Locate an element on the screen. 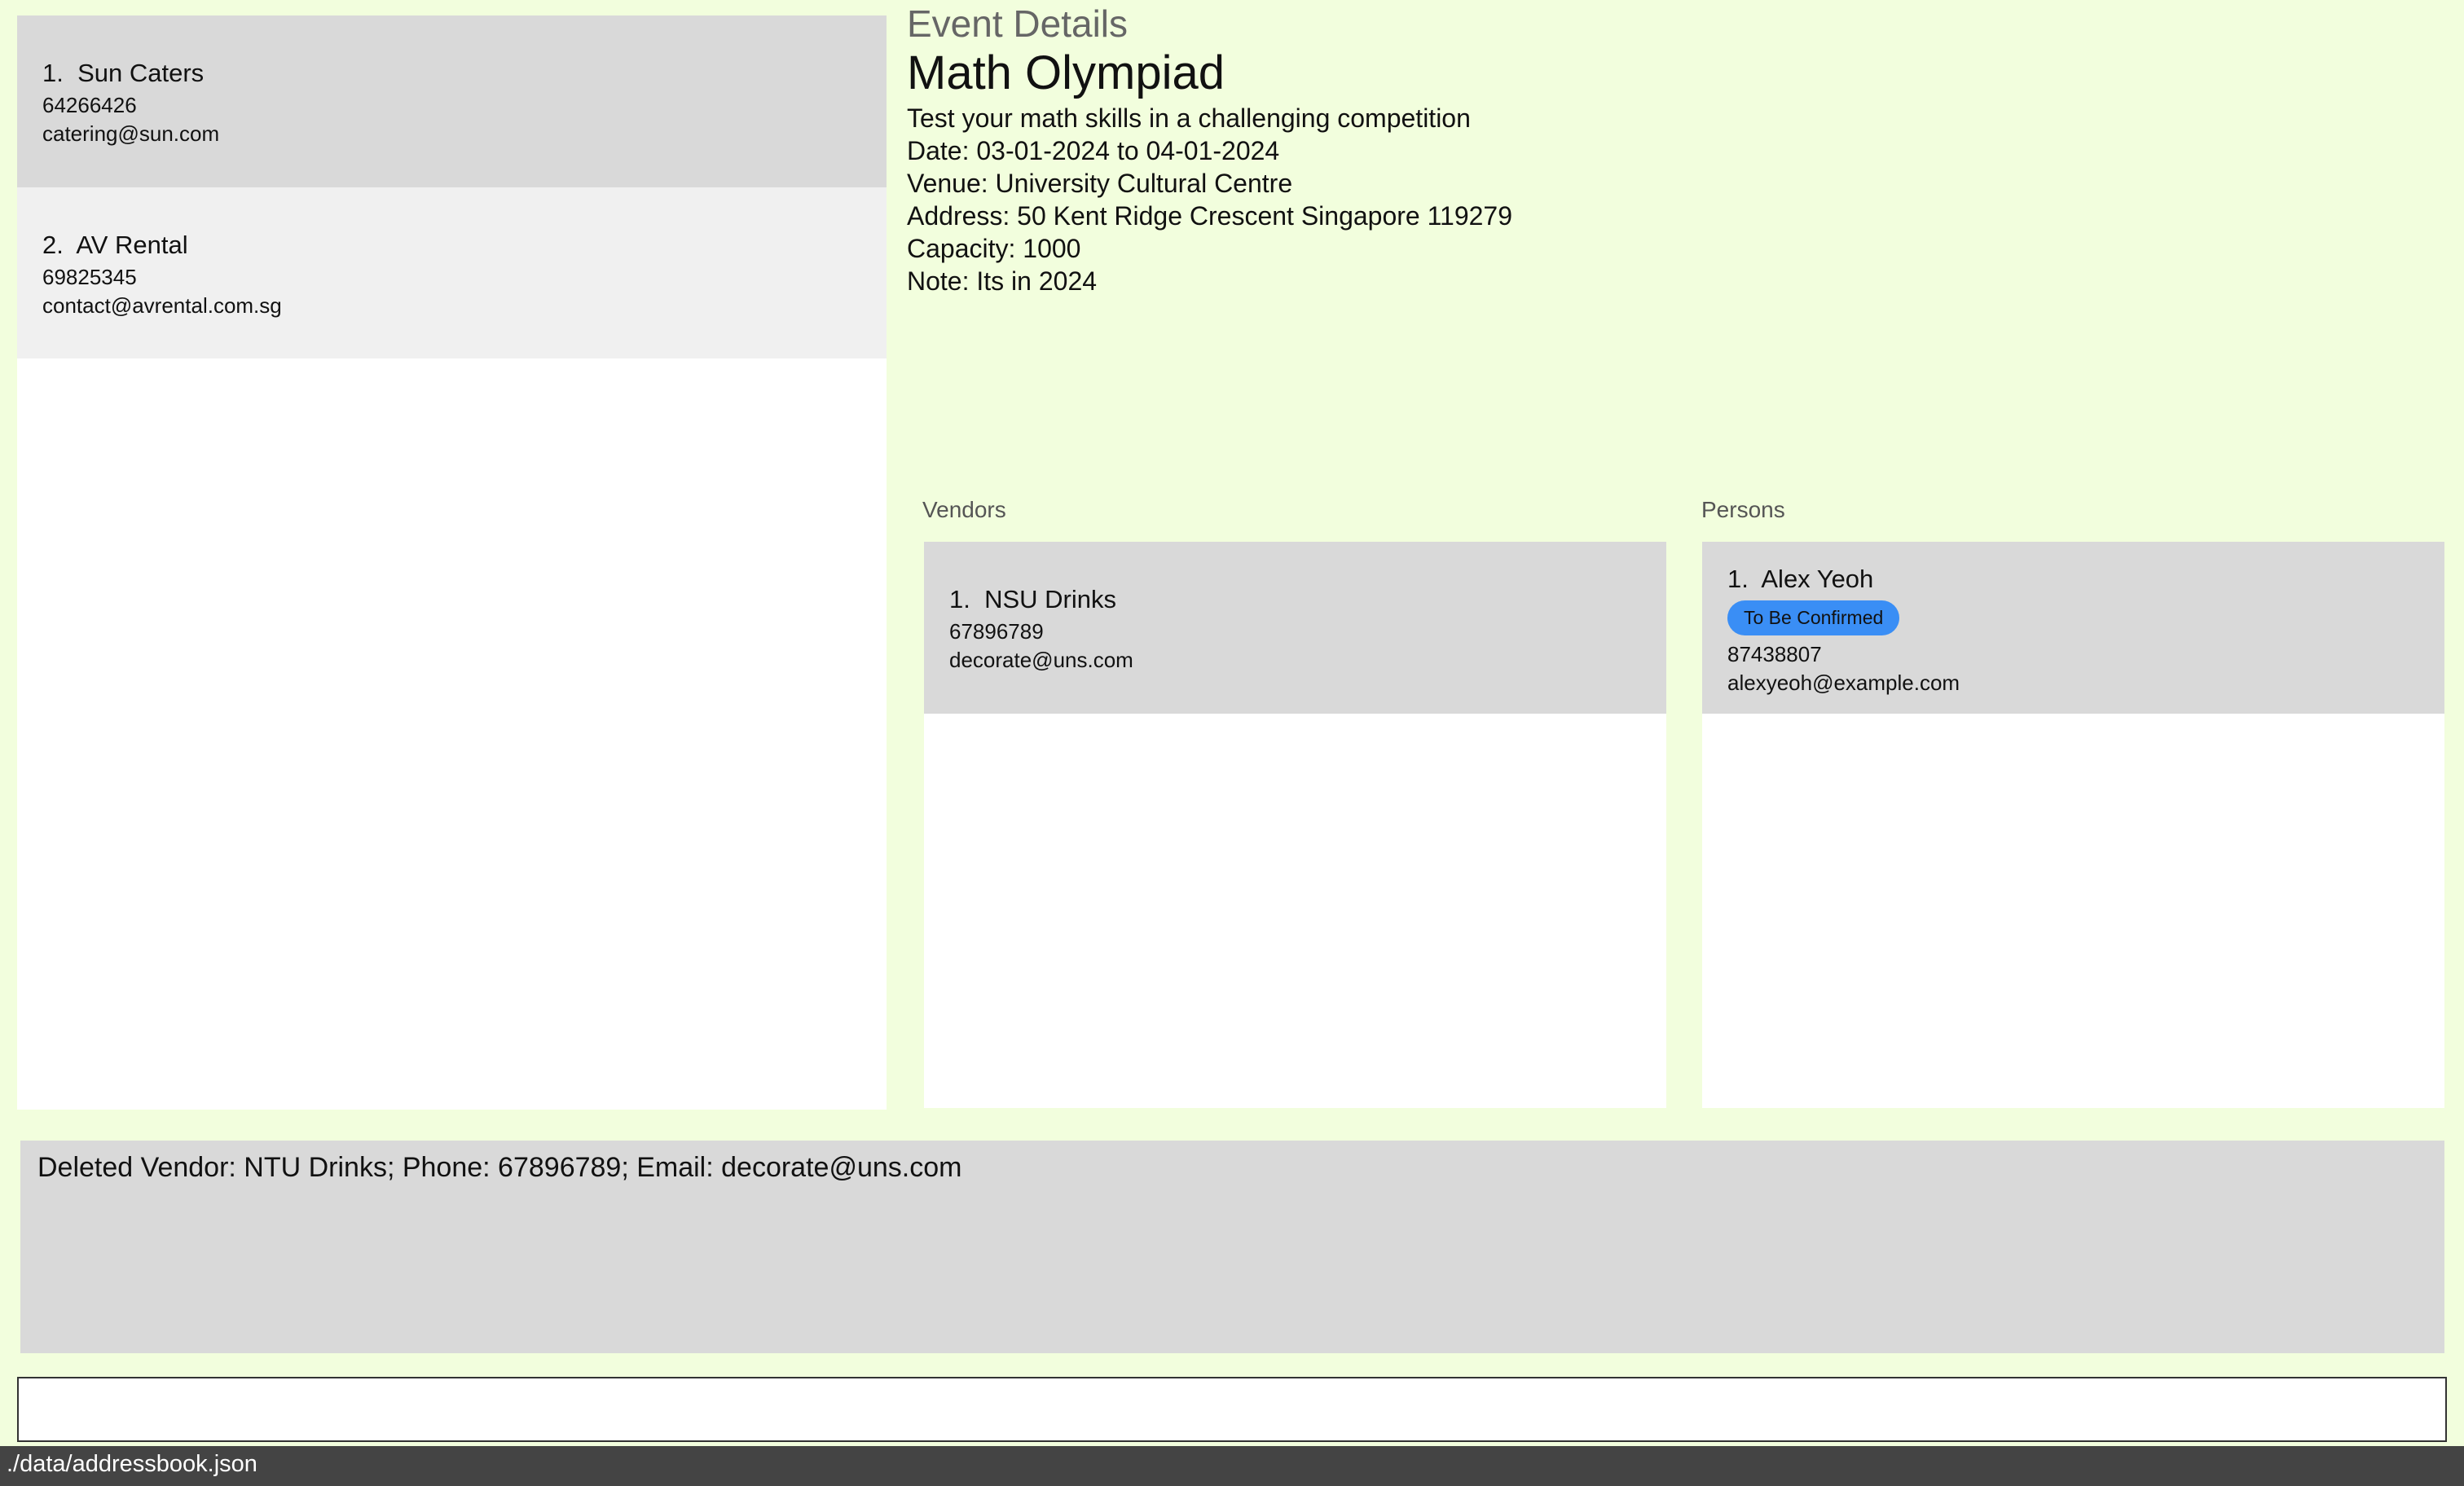 This screenshot has height=1486, width=2464. vendor-name-text: NSU Drinks is located at coordinates (1050, 599).